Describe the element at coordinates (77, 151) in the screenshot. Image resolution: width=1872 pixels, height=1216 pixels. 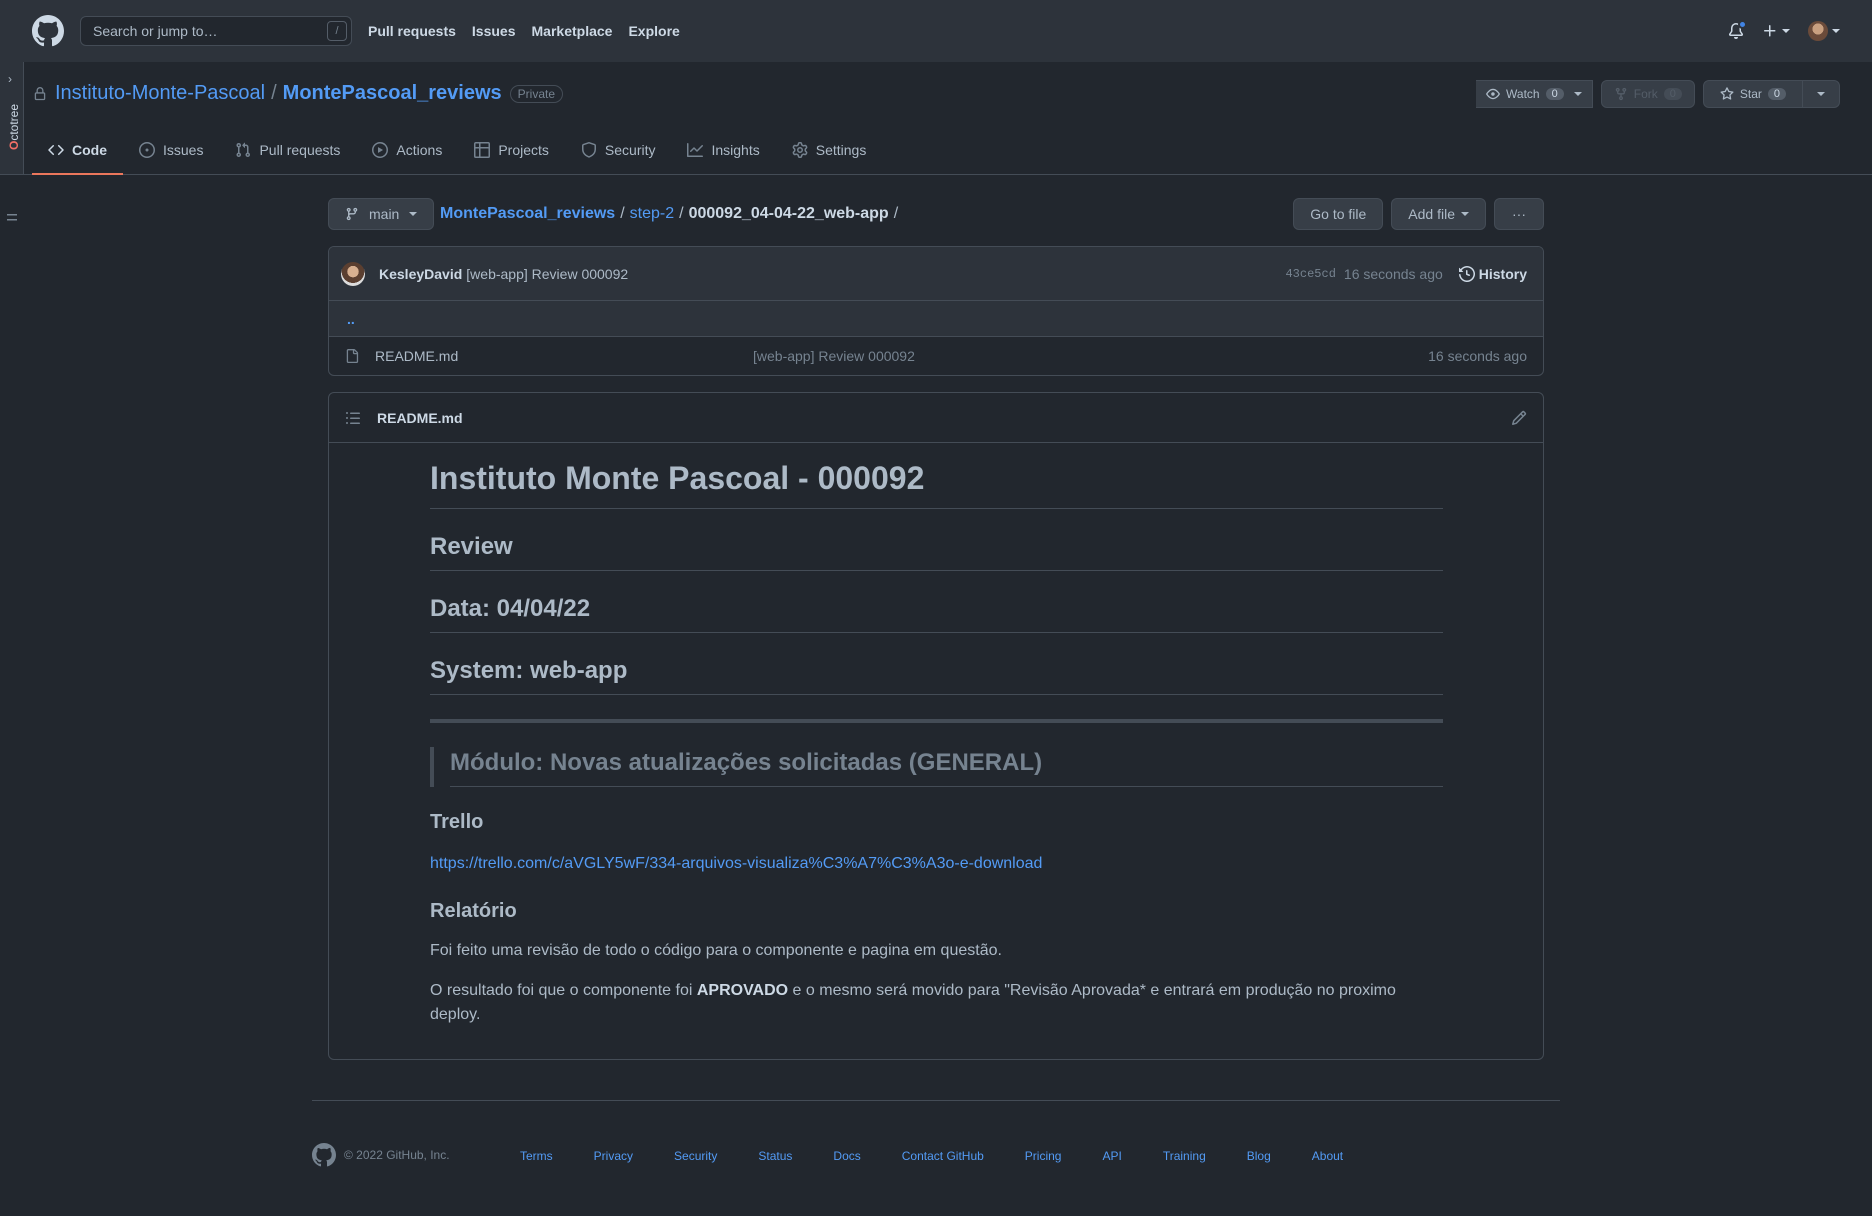
I see `tab-code: Code` at that location.